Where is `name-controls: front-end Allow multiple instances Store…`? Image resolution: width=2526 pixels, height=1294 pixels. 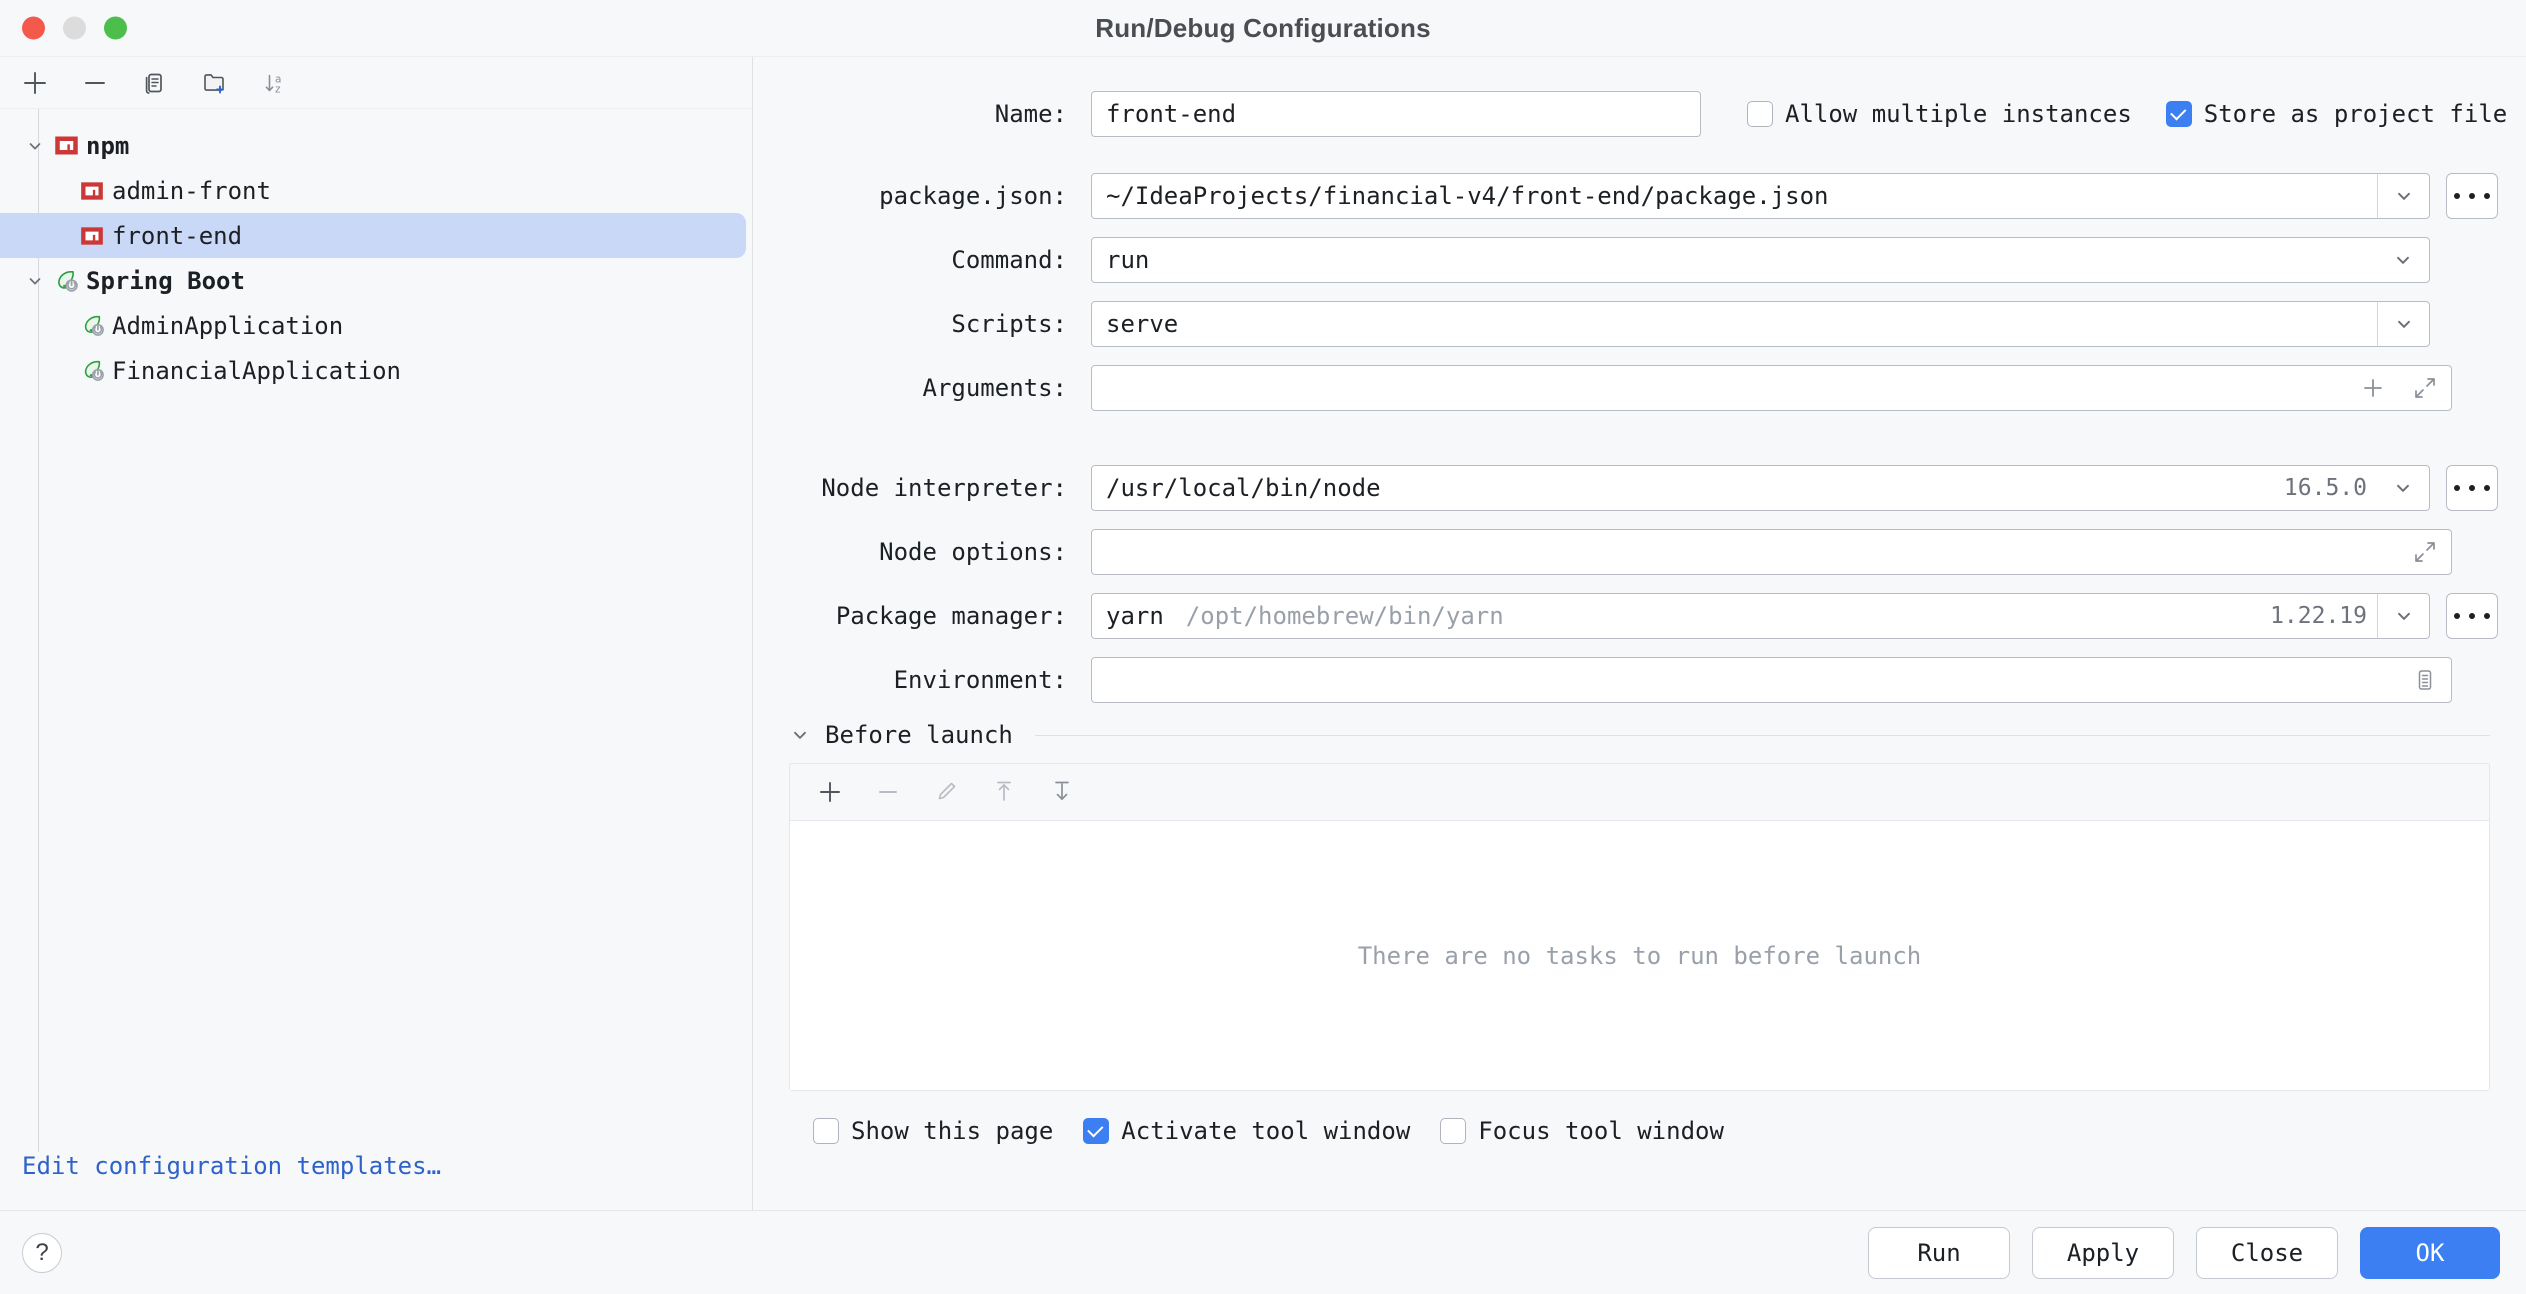
name-controls: front-end Allow multiple instances Store… is located at coordinates (1799, 114).